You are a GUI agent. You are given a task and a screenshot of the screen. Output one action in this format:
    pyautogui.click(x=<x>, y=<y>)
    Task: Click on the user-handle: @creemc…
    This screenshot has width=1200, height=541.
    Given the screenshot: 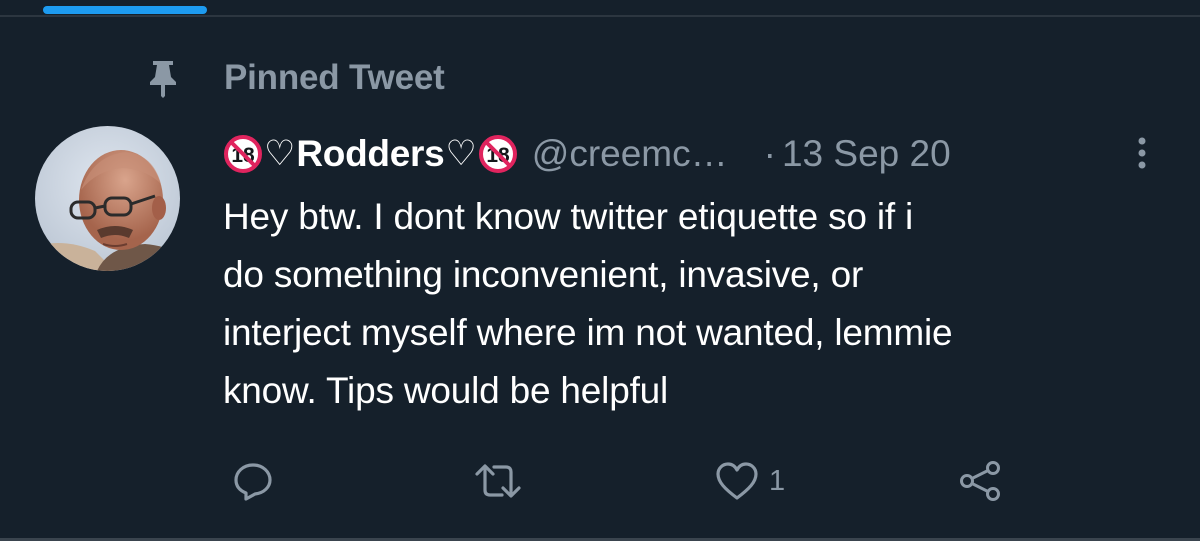 What is the action you would take?
    pyautogui.click(x=630, y=154)
    